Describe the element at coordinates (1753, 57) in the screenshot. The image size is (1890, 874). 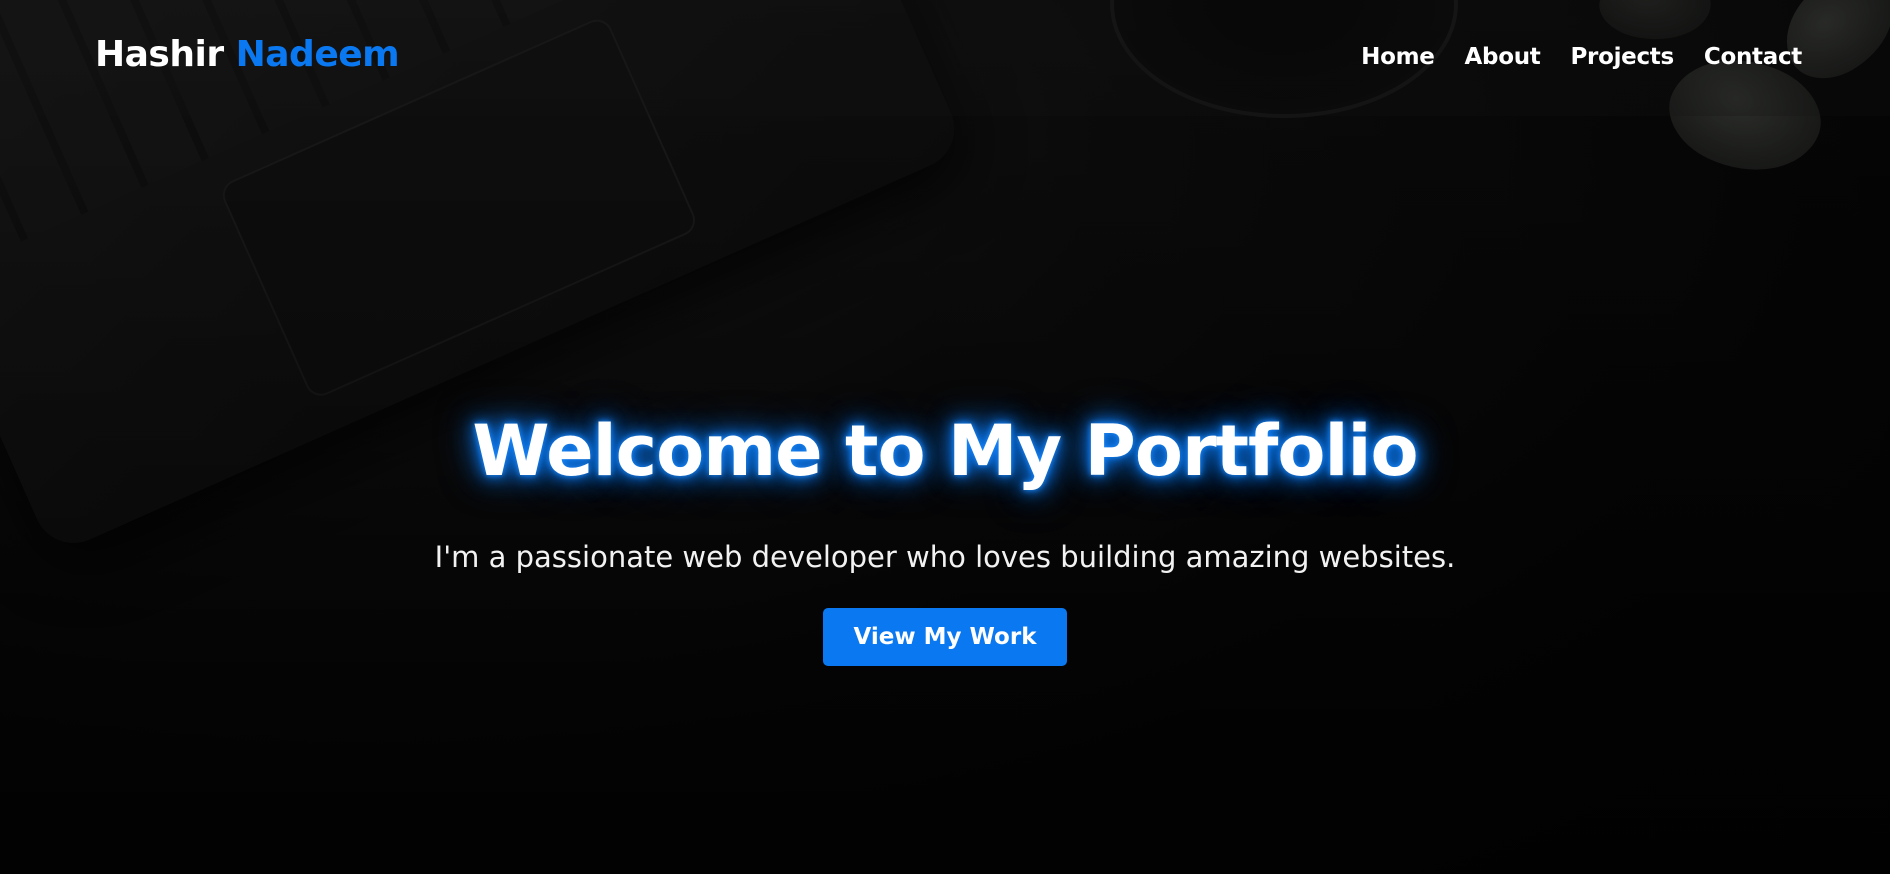
I see `nav-link-contact: Contact` at that location.